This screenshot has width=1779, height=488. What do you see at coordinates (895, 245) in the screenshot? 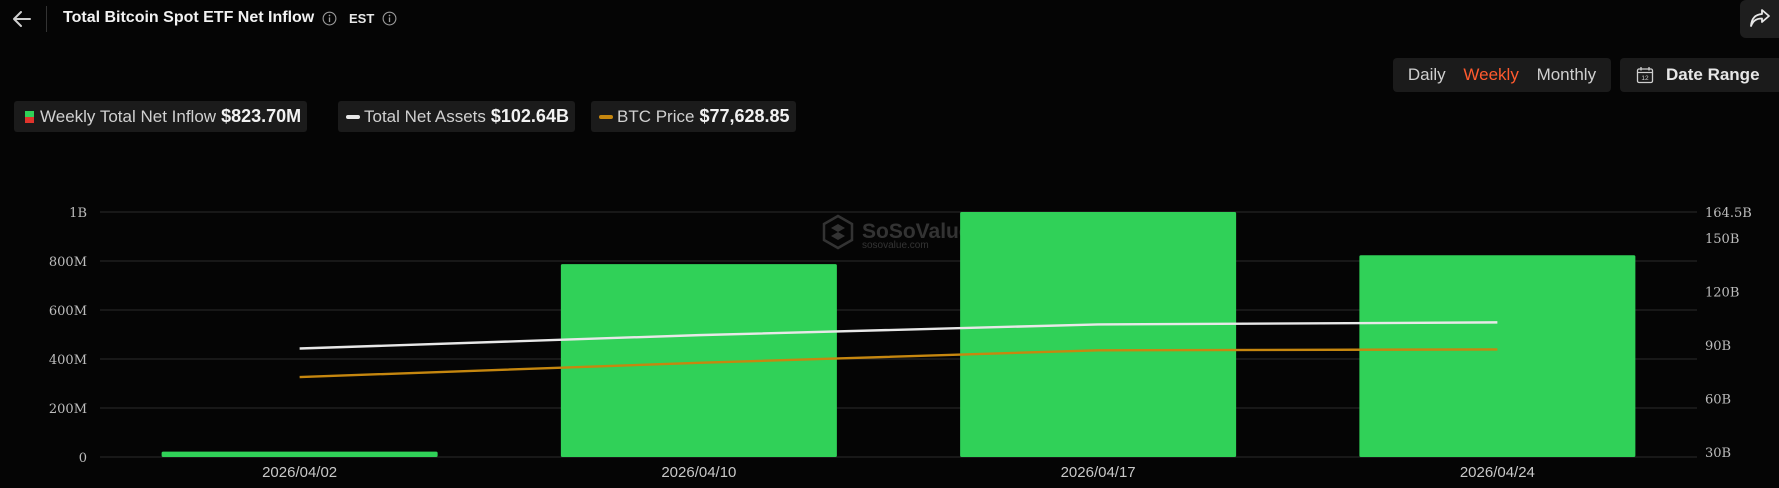
I see `watermark-domain: sosovalue.com` at bounding box center [895, 245].